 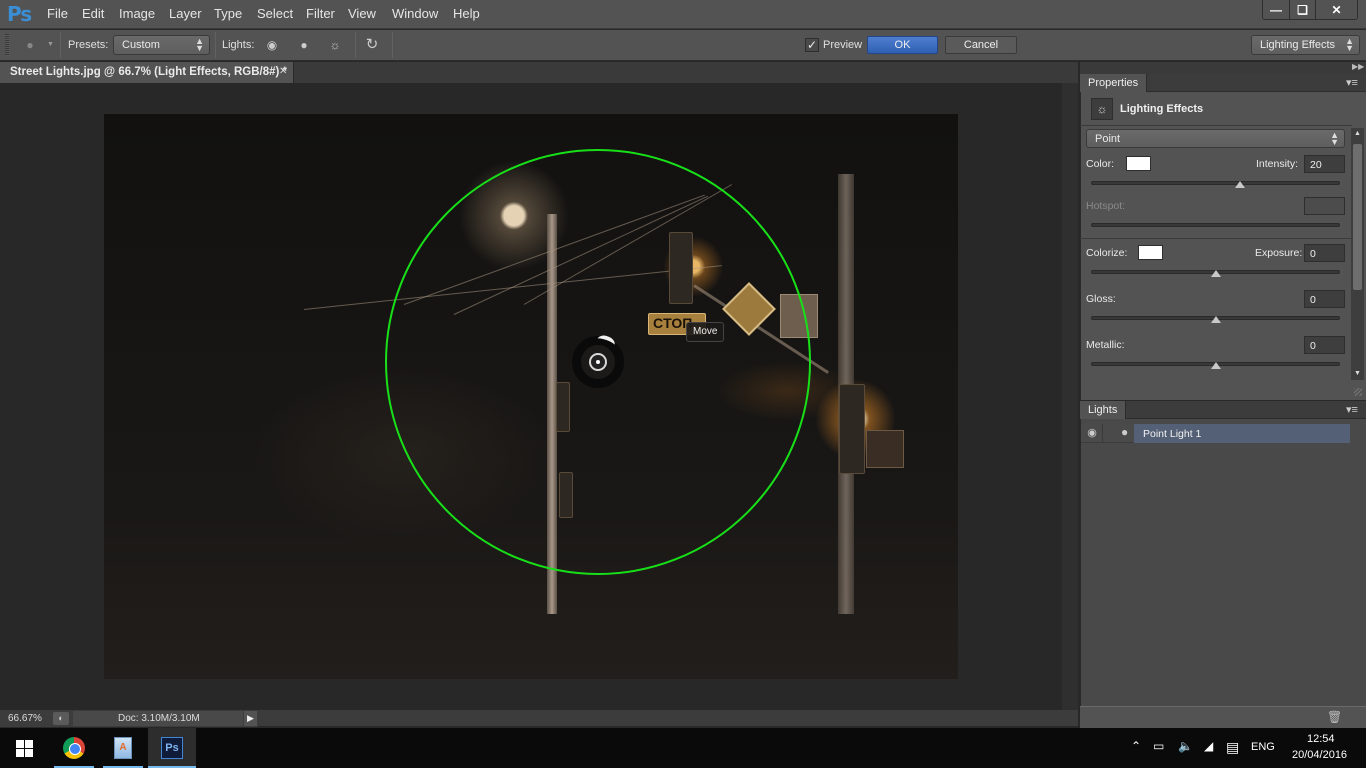 What do you see at coordinates (852, 429) in the screenshot?
I see `traffic-light` at bounding box center [852, 429].